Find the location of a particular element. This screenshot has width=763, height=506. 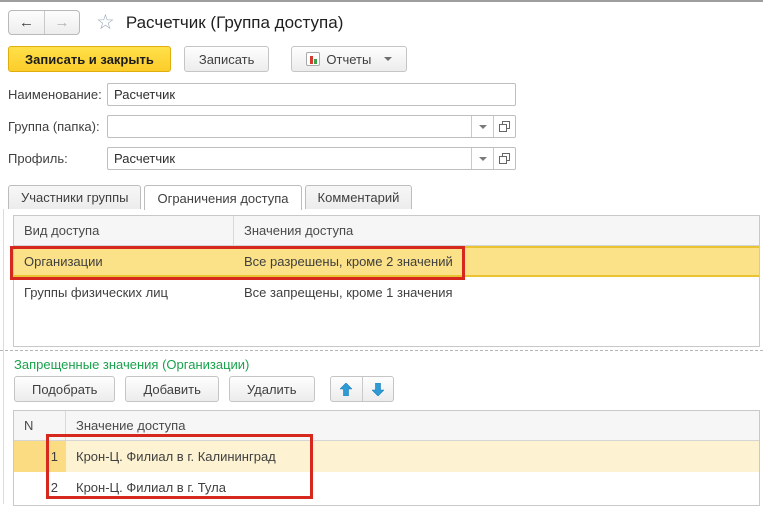

move-down-button is located at coordinates (377, 389).